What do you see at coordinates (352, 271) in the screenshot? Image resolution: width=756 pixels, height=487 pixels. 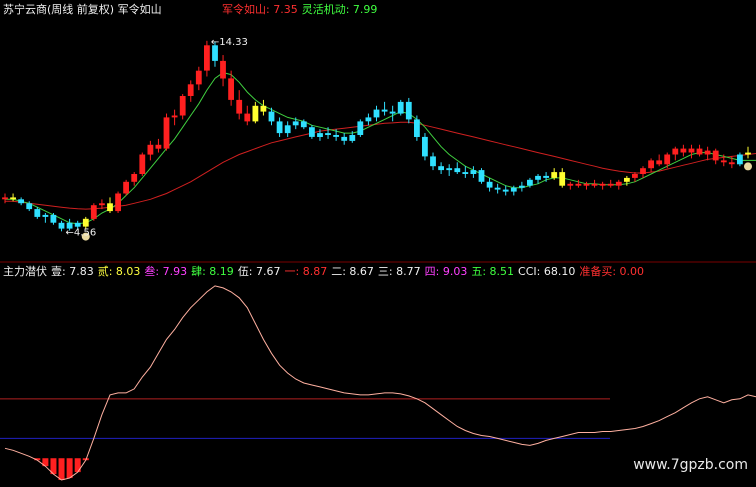 I see `indicator-legend-item: 二: 8.67` at bounding box center [352, 271].